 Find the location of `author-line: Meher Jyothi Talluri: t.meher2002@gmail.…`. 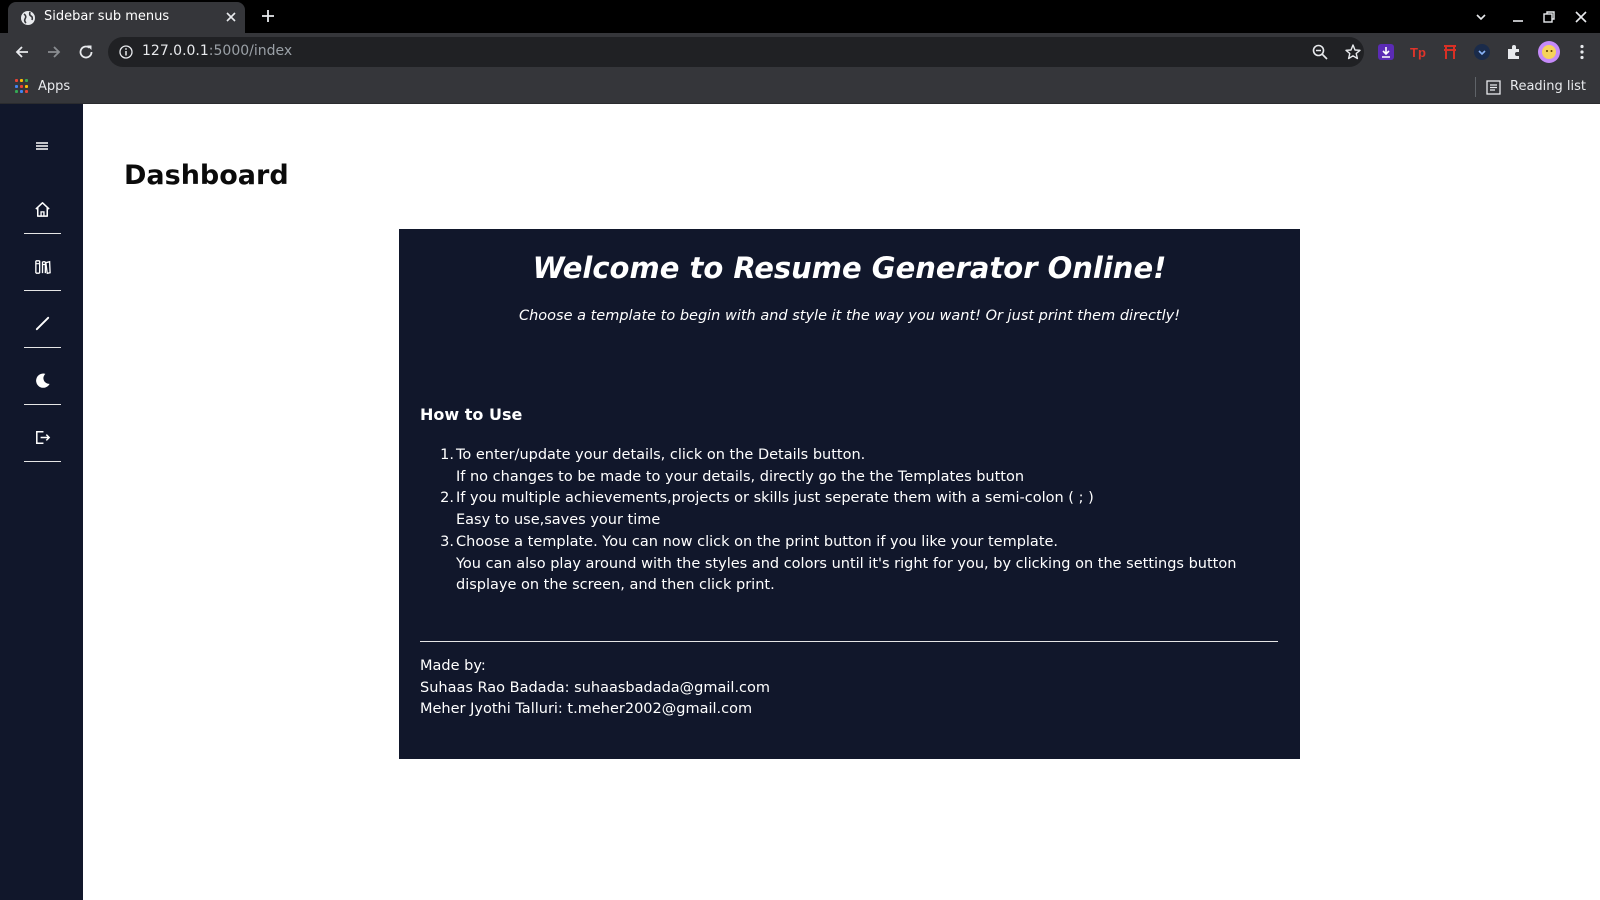

author-line: Meher Jyothi Talluri: t.meher2002@gmail.… is located at coordinates (586, 709).